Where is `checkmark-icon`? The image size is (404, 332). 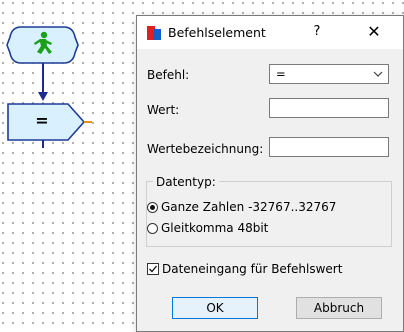
checkmark-icon is located at coordinates (153, 269).